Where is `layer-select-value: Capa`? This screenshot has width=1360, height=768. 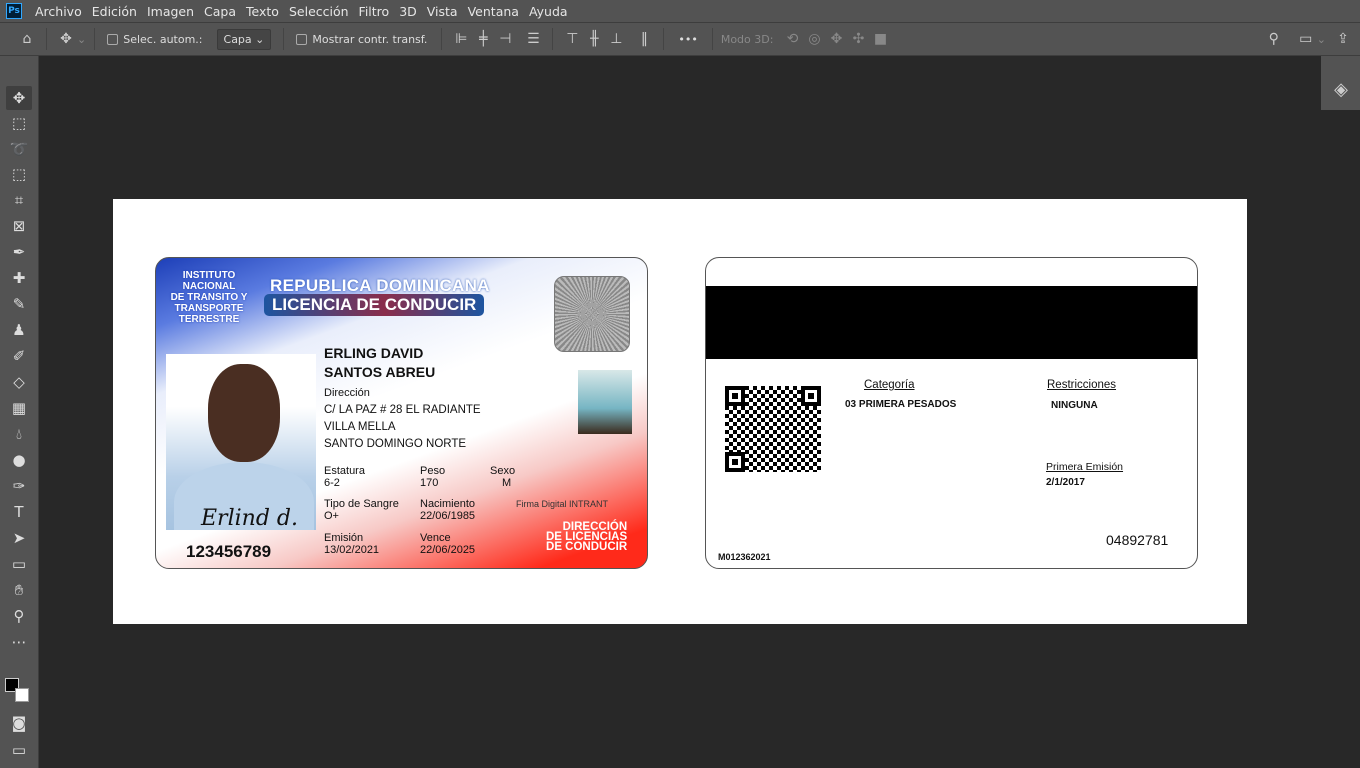
layer-select-value: Capa is located at coordinates (237, 39).